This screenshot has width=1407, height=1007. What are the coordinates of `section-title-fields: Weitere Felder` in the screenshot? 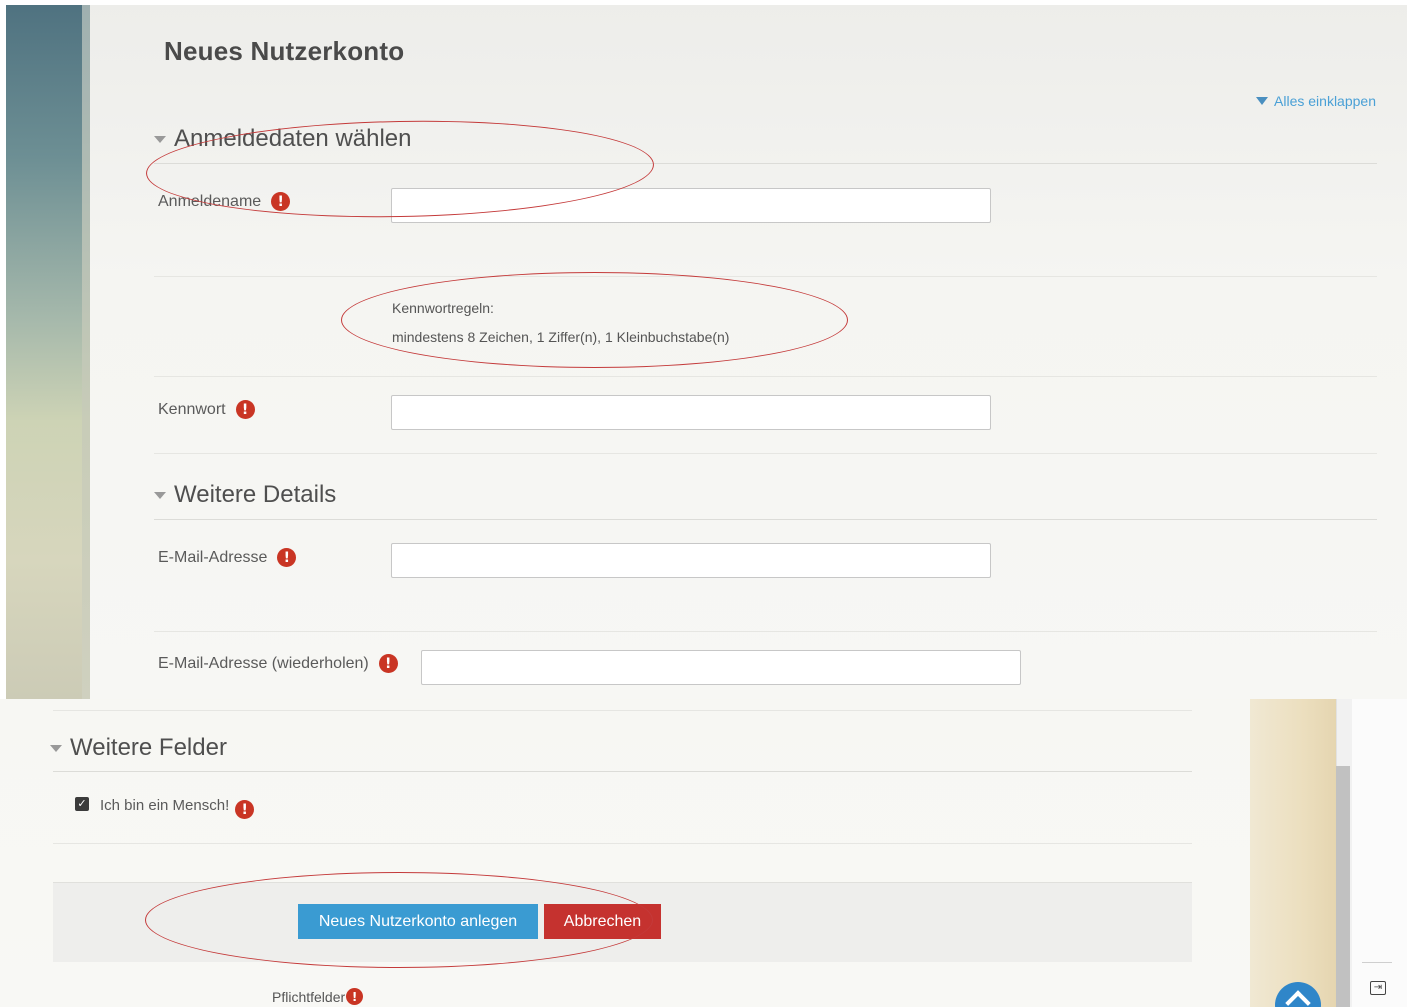 It's located at (148, 747).